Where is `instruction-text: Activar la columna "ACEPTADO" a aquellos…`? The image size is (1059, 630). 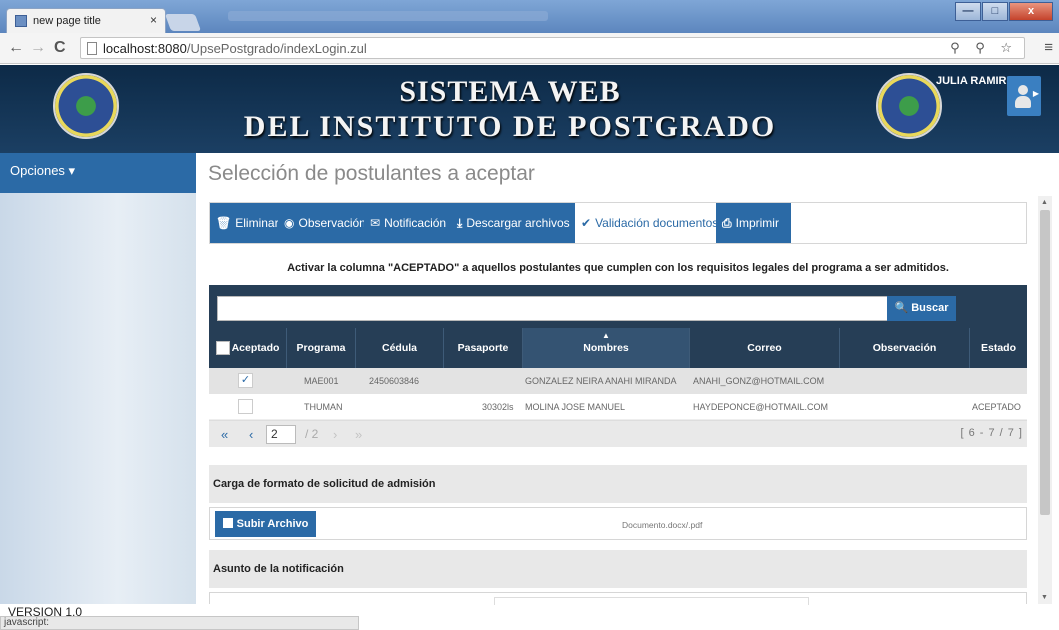
instruction-text: Activar la columna "ACEPTADO" a aquellos… is located at coordinates (618, 268).